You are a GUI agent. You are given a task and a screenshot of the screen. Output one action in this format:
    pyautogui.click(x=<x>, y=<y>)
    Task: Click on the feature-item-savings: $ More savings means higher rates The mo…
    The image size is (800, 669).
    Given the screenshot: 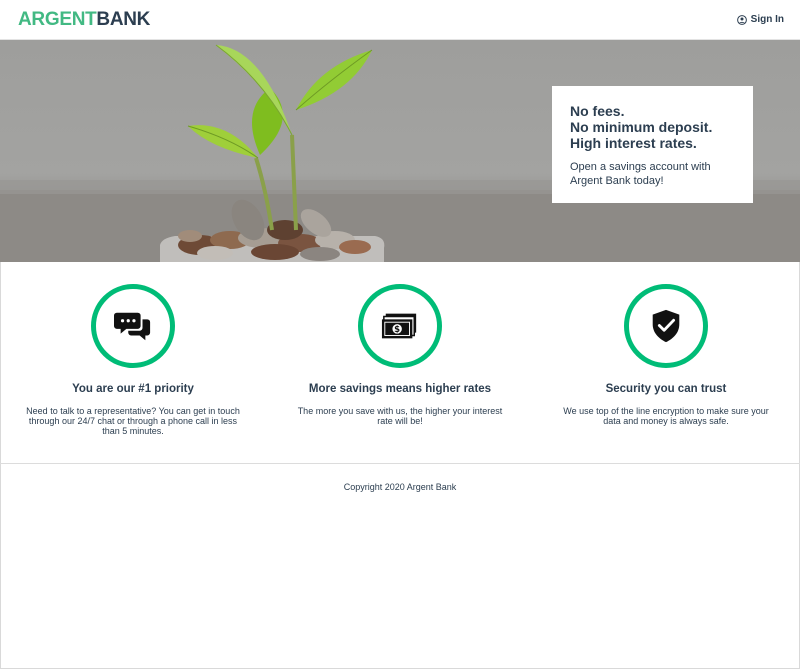 What is the action you would take?
    pyautogui.click(x=400, y=355)
    